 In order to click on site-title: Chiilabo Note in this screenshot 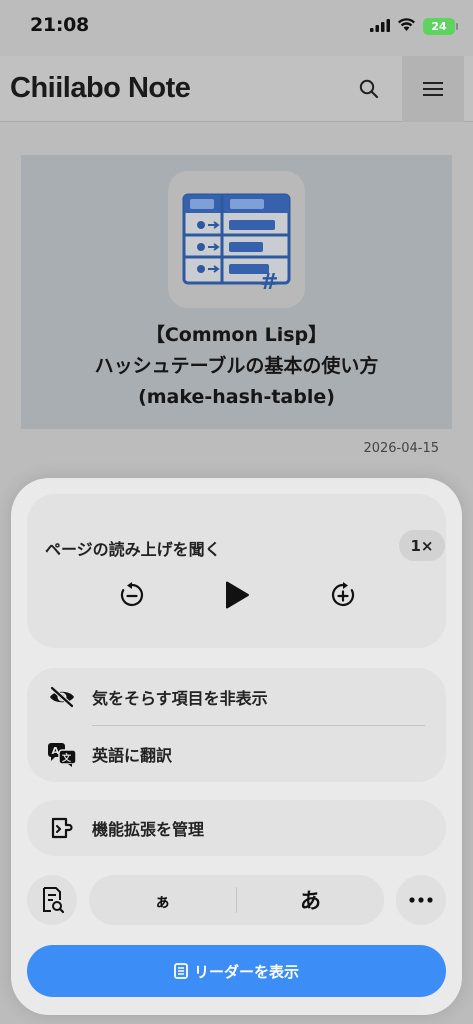, I will do `click(100, 88)`.